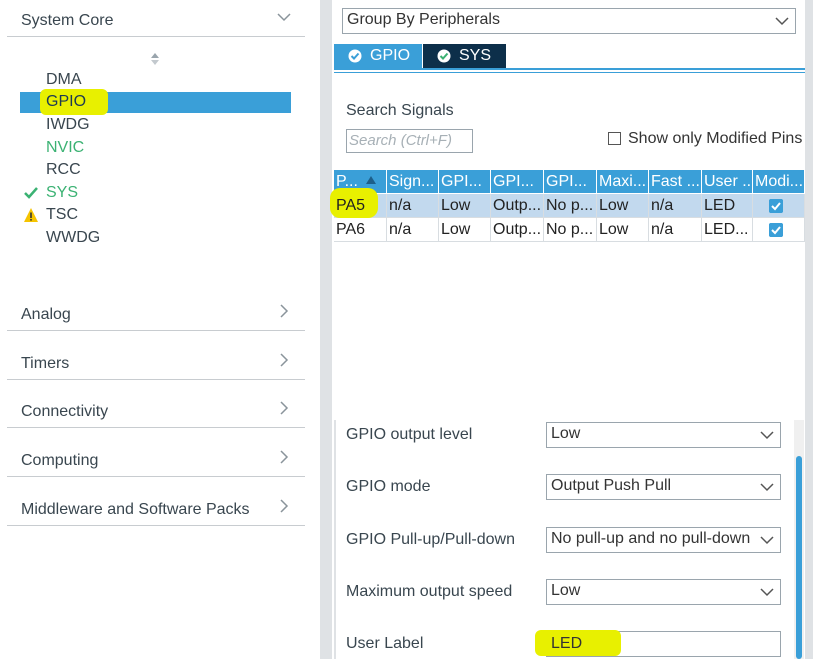  Describe the element at coordinates (62, 192) in the screenshot. I see `tree-item-label: SYS` at that location.